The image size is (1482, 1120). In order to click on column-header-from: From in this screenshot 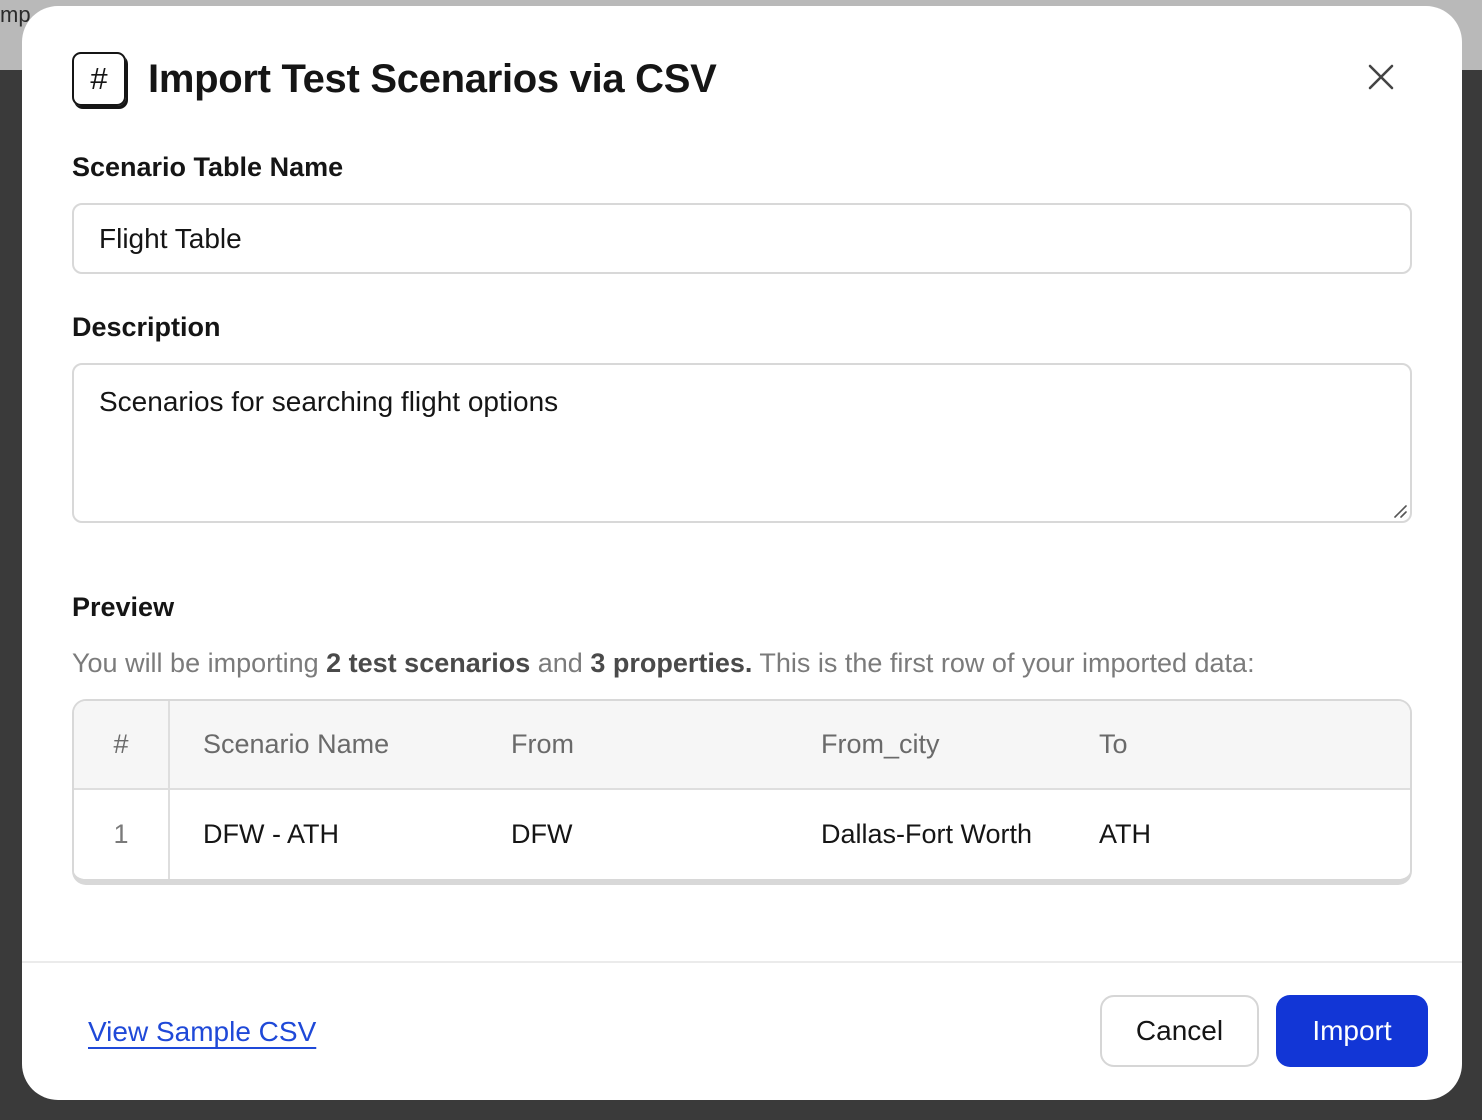, I will do `click(542, 744)`.